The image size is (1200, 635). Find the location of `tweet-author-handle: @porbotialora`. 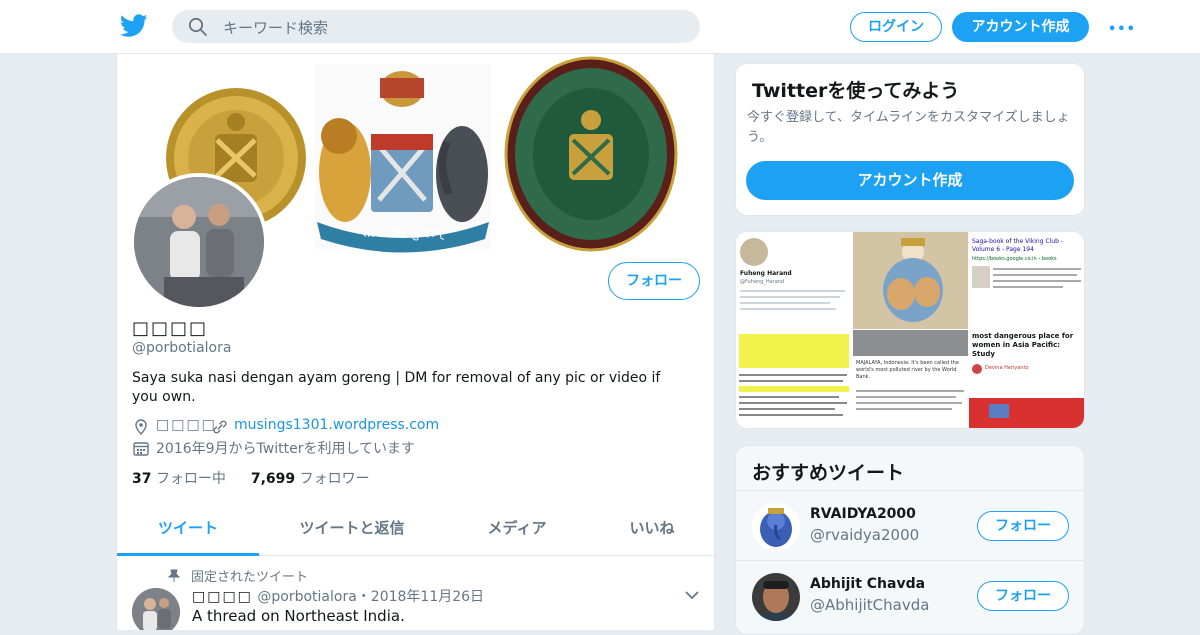

tweet-author-handle: @porbotialora is located at coordinates (306, 597).